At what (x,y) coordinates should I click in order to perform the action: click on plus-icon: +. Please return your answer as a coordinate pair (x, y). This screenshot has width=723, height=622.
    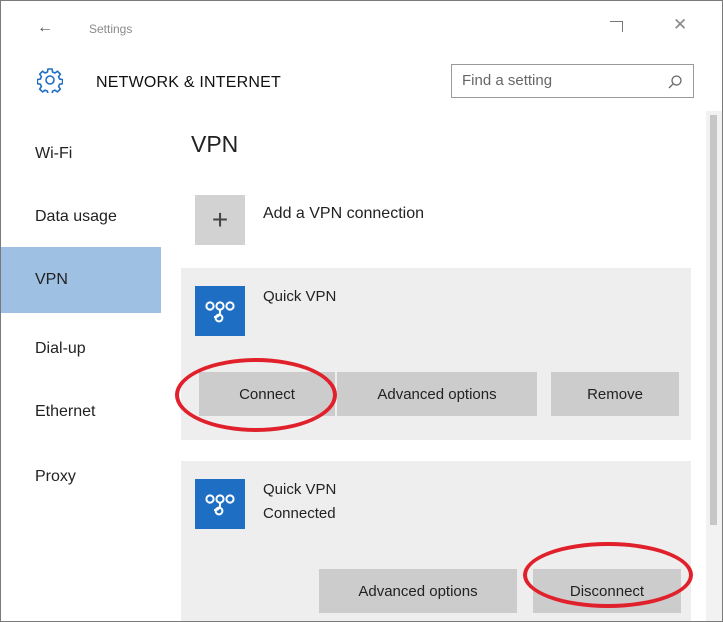
    Looking at the image, I should click on (220, 219).